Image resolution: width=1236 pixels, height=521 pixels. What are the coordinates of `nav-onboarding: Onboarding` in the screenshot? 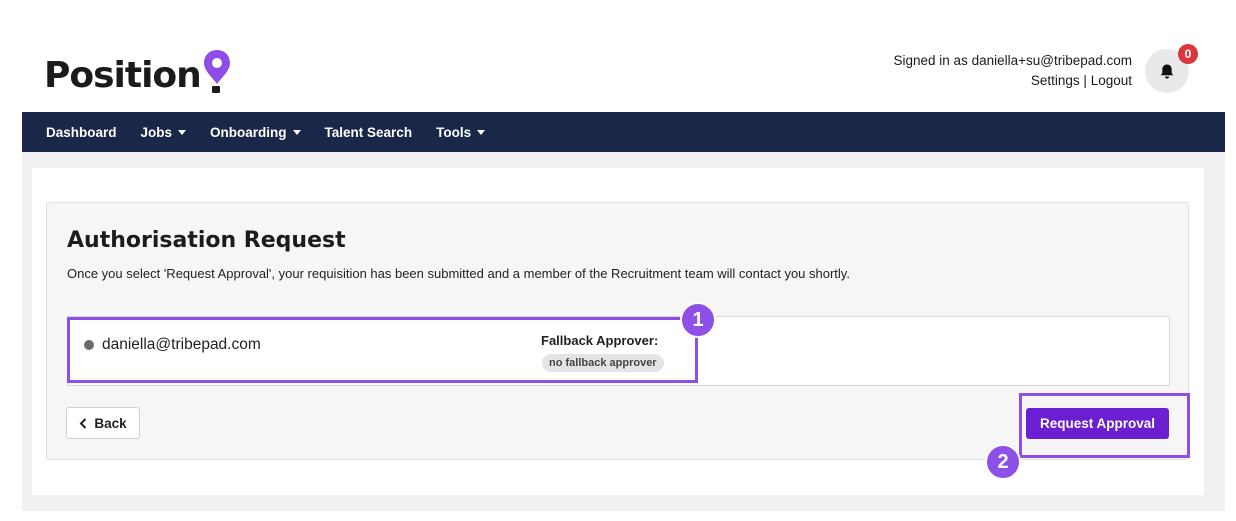 It's located at (255, 132).